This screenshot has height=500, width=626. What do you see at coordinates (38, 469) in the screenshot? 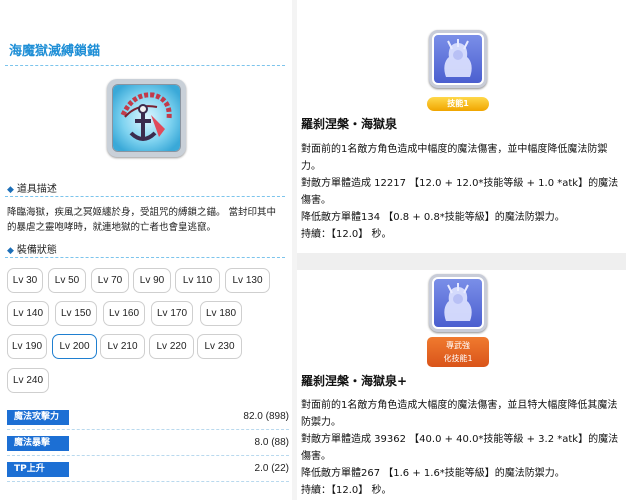
I see `stat-label: TP上升` at bounding box center [38, 469].